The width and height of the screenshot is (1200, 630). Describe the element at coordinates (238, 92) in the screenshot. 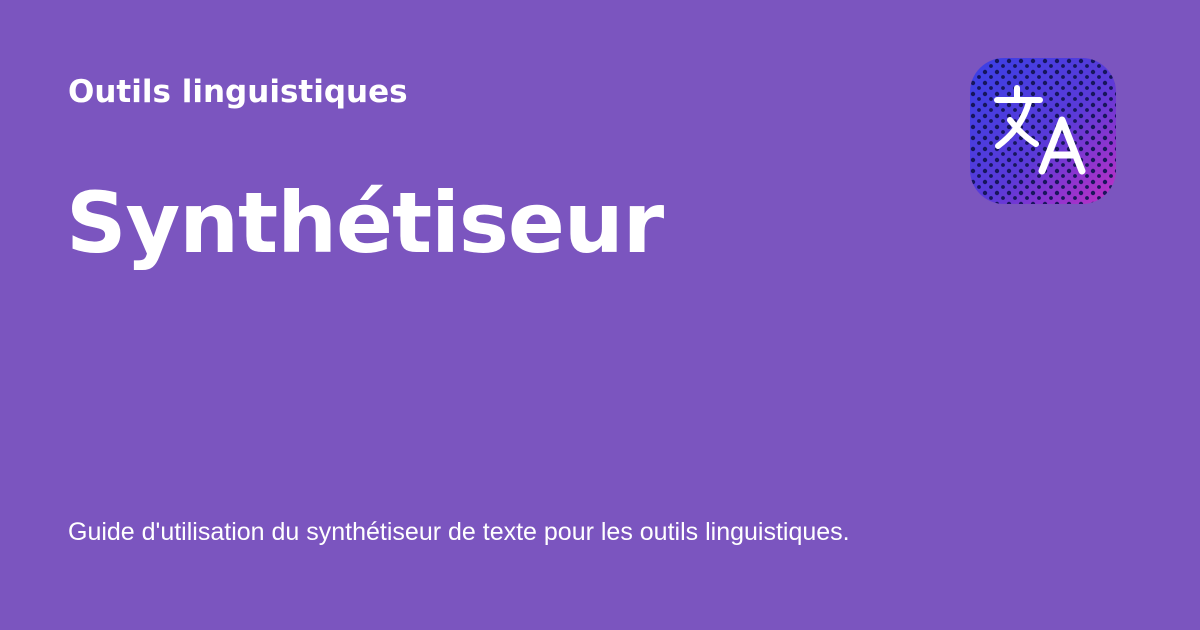

I see `category-label: Outils linguistiques` at that location.